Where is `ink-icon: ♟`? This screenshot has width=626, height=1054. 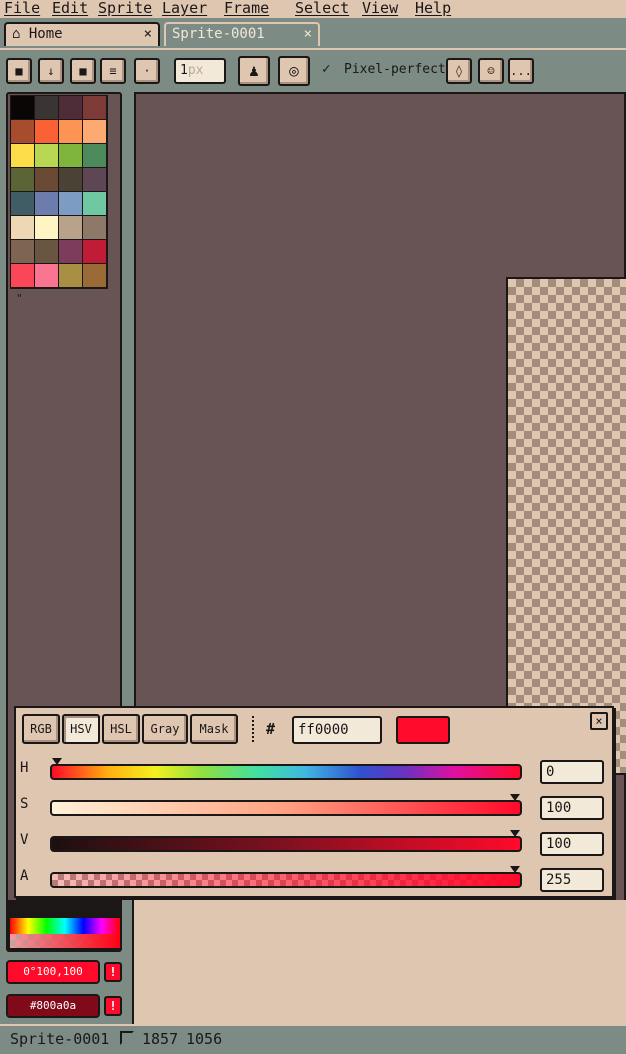 ink-icon: ♟ is located at coordinates (254, 71).